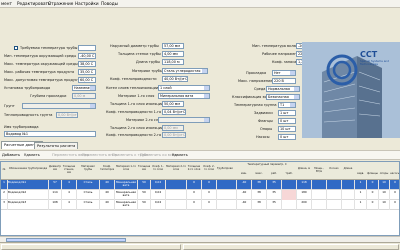 The height and width of the screenshot is (250, 400). What do you see at coordinates (88, 205) in the screenshot?
I see `cell-material: Сталь` at bounding box center [88, 205].